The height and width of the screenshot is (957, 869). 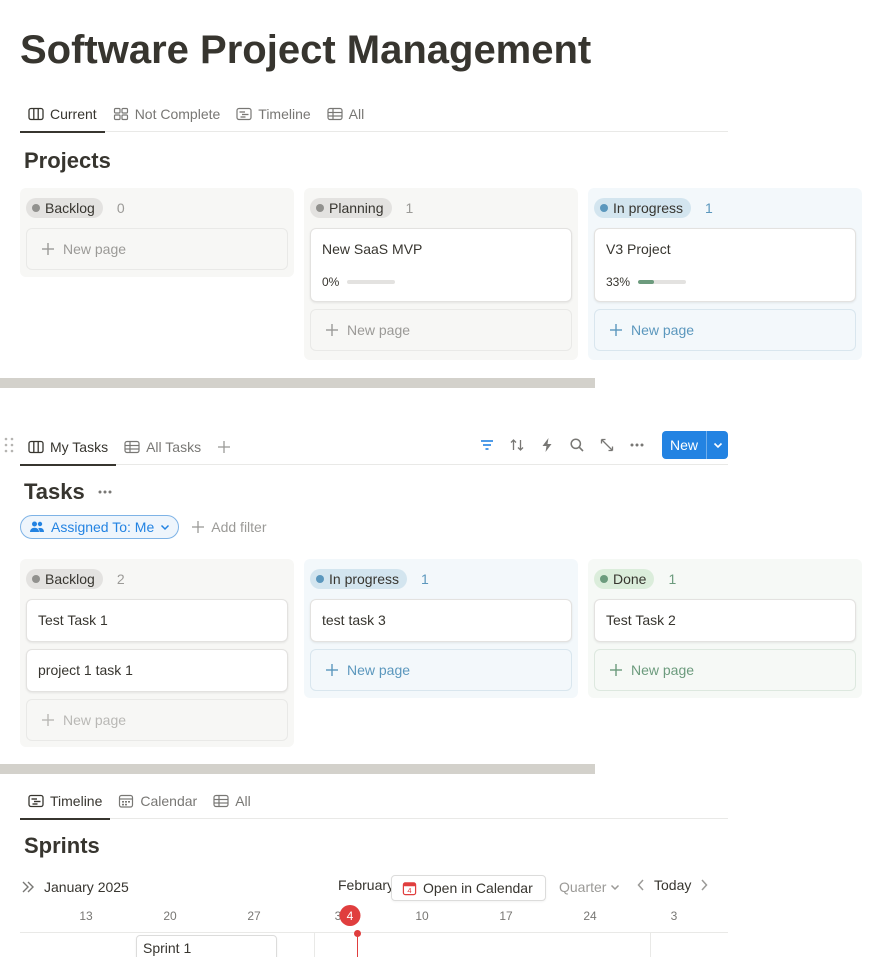 What do you see at coordinates (244, 114) in the screenshot?
I see `timeline-icon` at bounding box center [244, 114].